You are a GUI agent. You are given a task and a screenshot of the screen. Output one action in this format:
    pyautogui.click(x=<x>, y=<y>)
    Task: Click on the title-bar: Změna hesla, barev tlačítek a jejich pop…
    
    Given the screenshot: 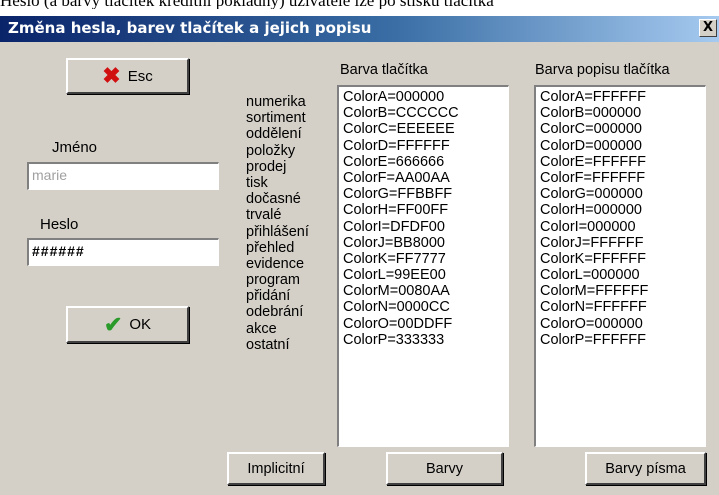 What is the action you would take?
    pyautogui.click(x=359, y=29)
    